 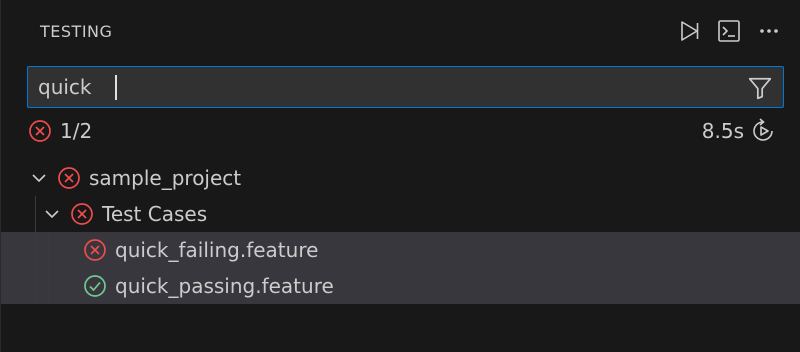 I want to click on tree-item-label: quick_passing.feature, so click(x=224, y=286).